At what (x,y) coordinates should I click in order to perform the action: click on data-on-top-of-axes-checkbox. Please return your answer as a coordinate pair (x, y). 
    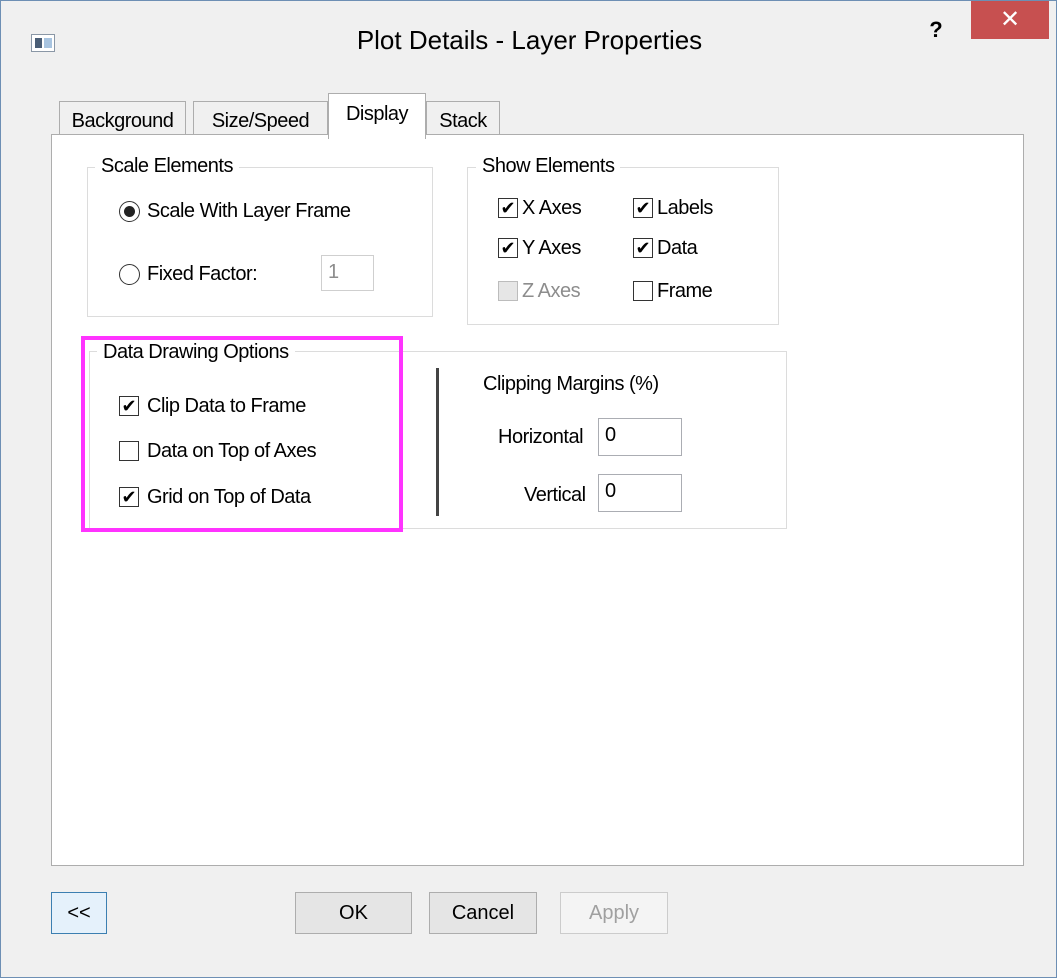
    Looking at the image, I should click on (129, 451).